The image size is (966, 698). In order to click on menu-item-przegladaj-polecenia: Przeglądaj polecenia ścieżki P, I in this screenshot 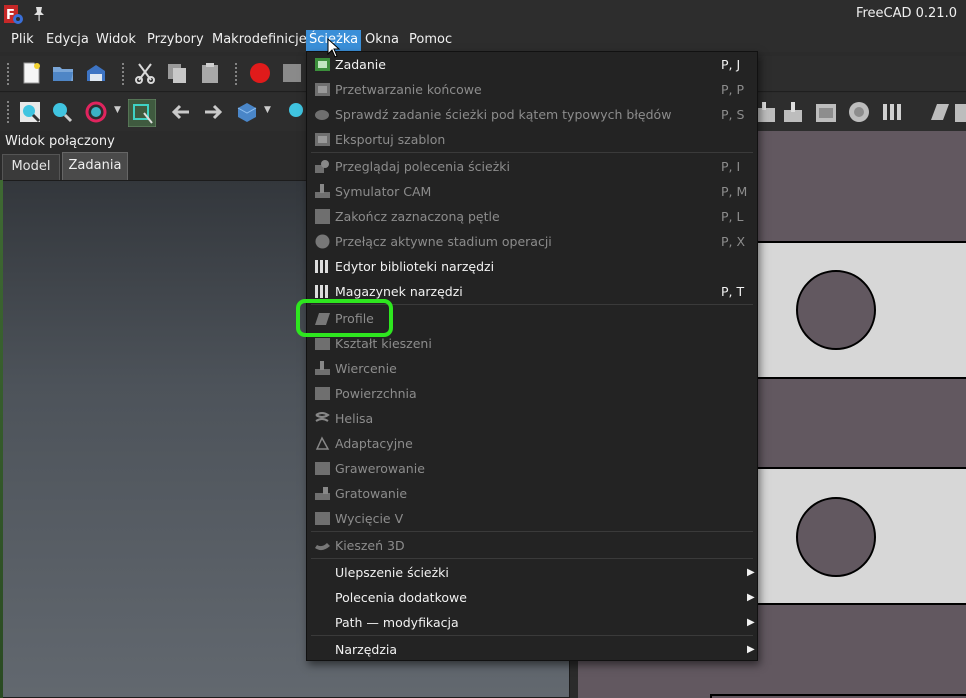, I will do `click(532, 166)`.